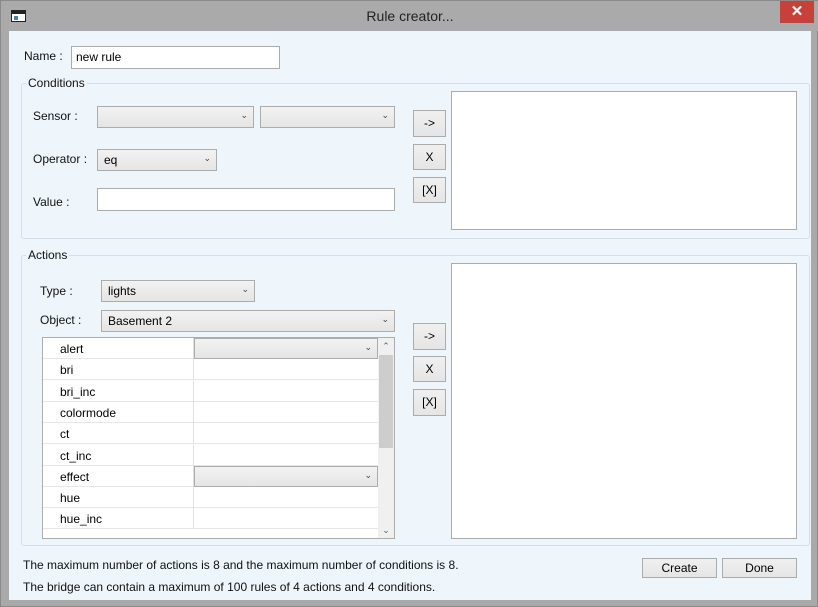  I want to click on property-name: bri_inc, so click(78, 391).